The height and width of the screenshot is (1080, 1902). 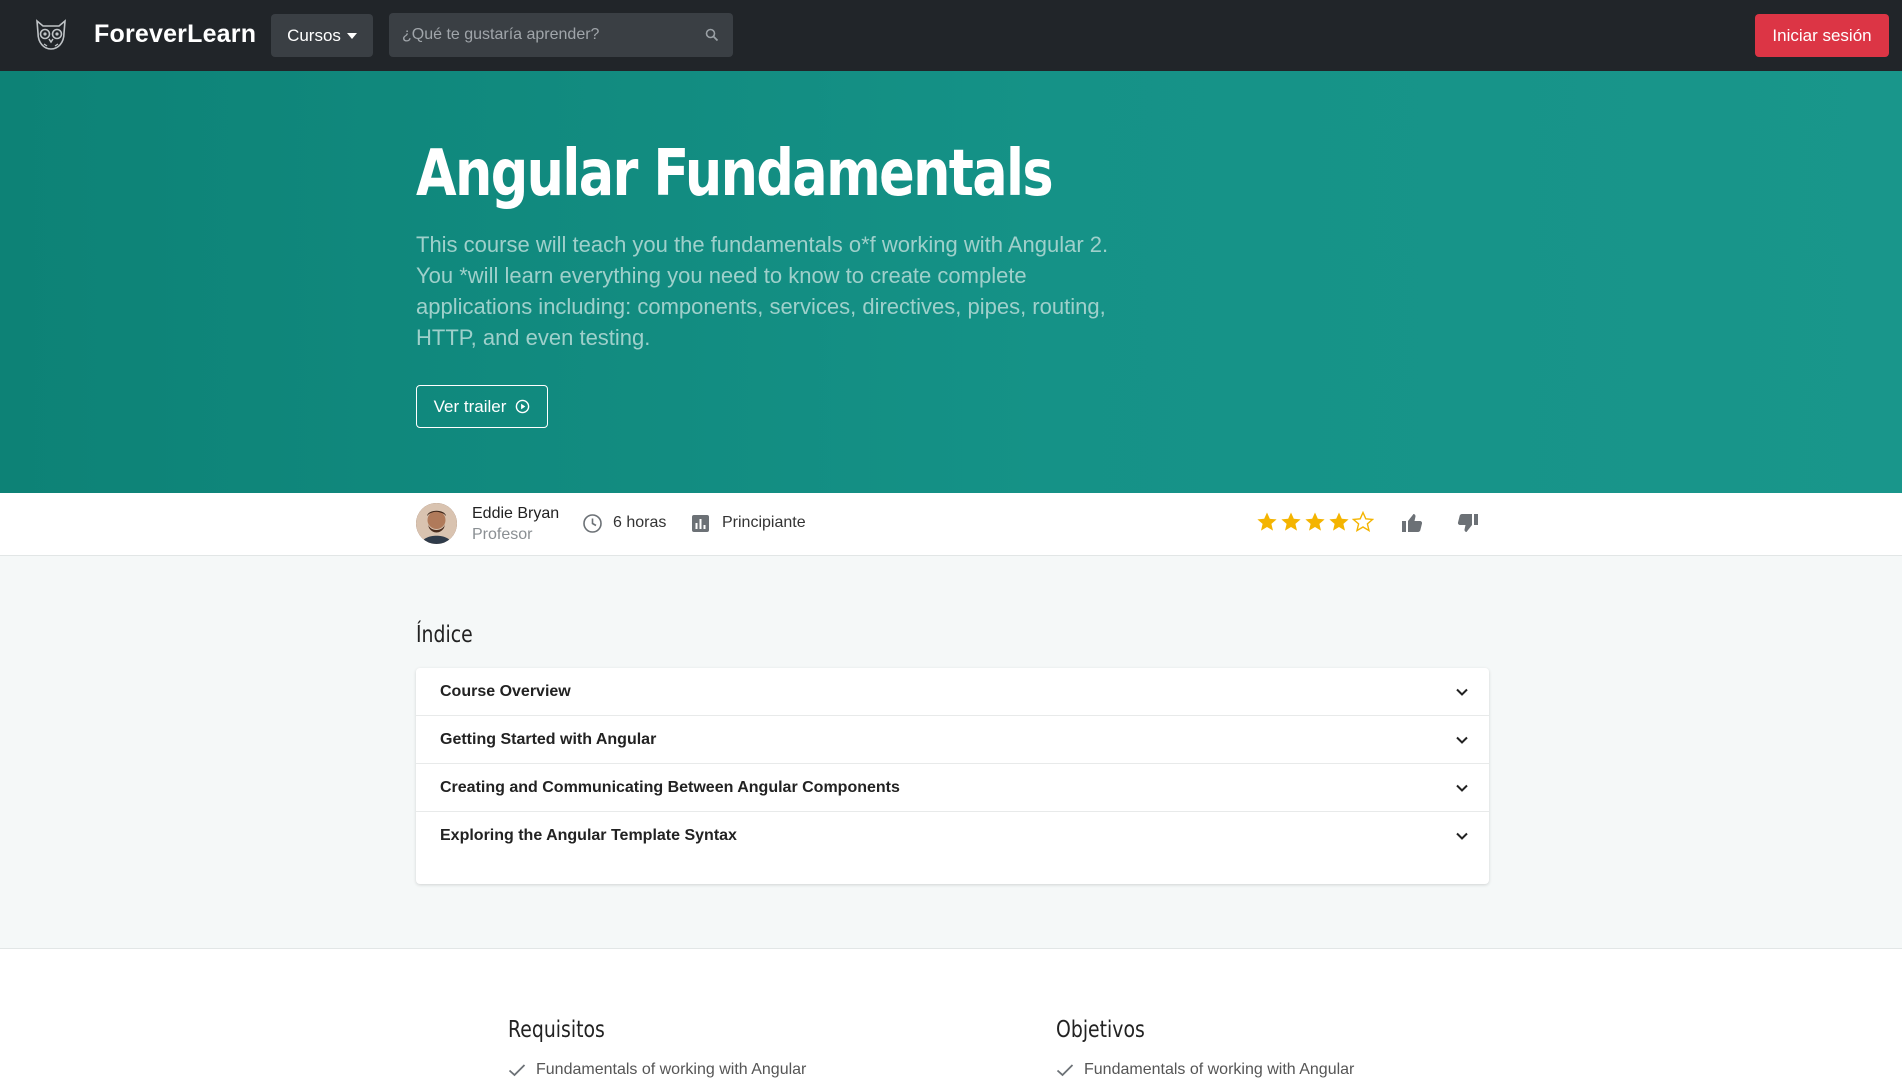 I want to click on star-empty-icon, so click(x=1363, y=522).